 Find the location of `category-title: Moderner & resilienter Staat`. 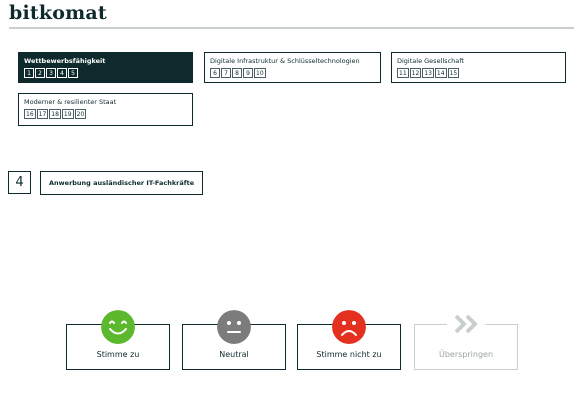

category-title: Moderner & resilienter Staat is located at coordinates (70, 102).